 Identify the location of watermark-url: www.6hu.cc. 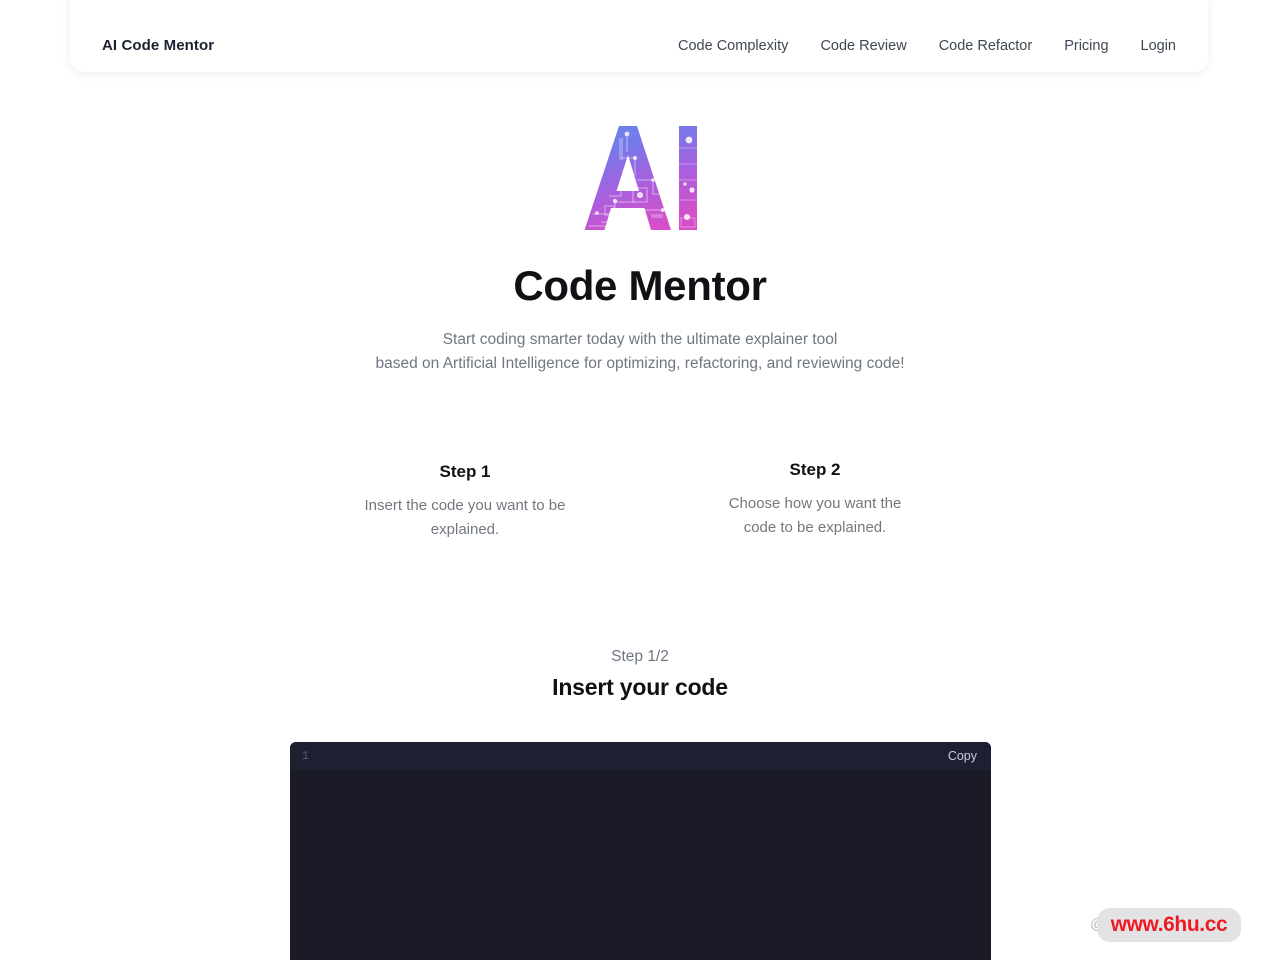
(1169, 925).